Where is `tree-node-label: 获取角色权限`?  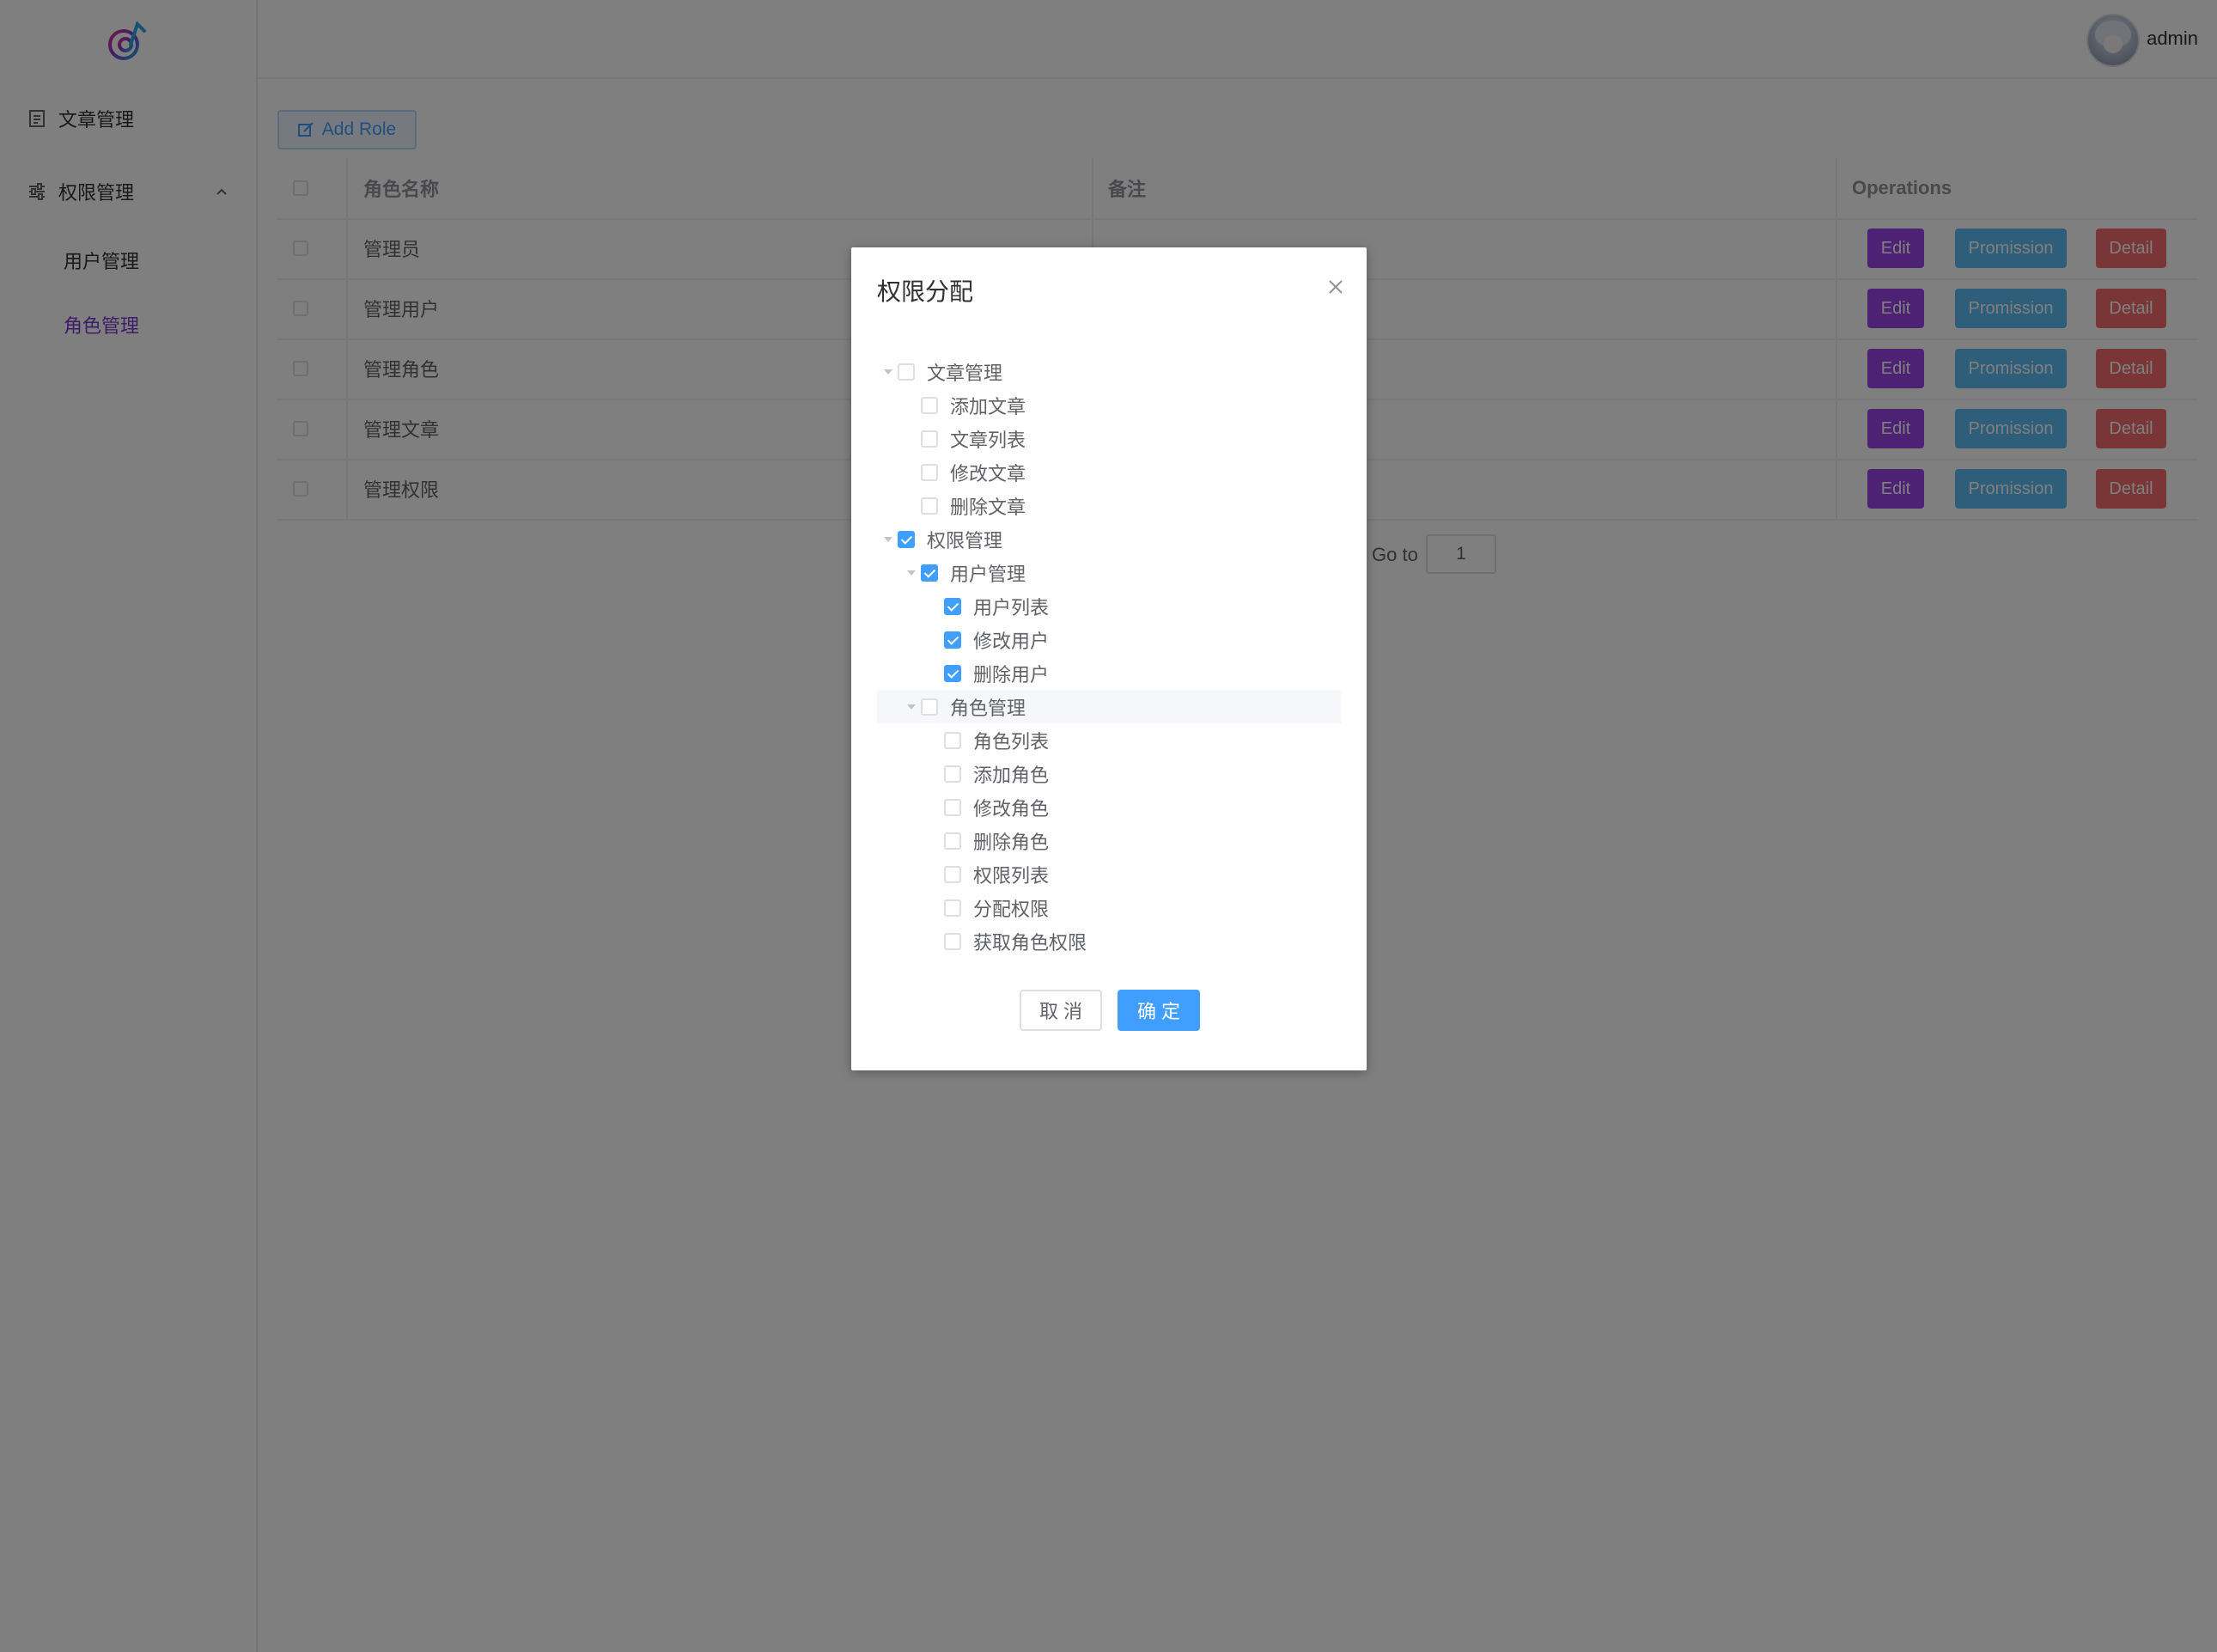
tree-node-label: 获取角色权限 is located at coordinates (1030, 943).